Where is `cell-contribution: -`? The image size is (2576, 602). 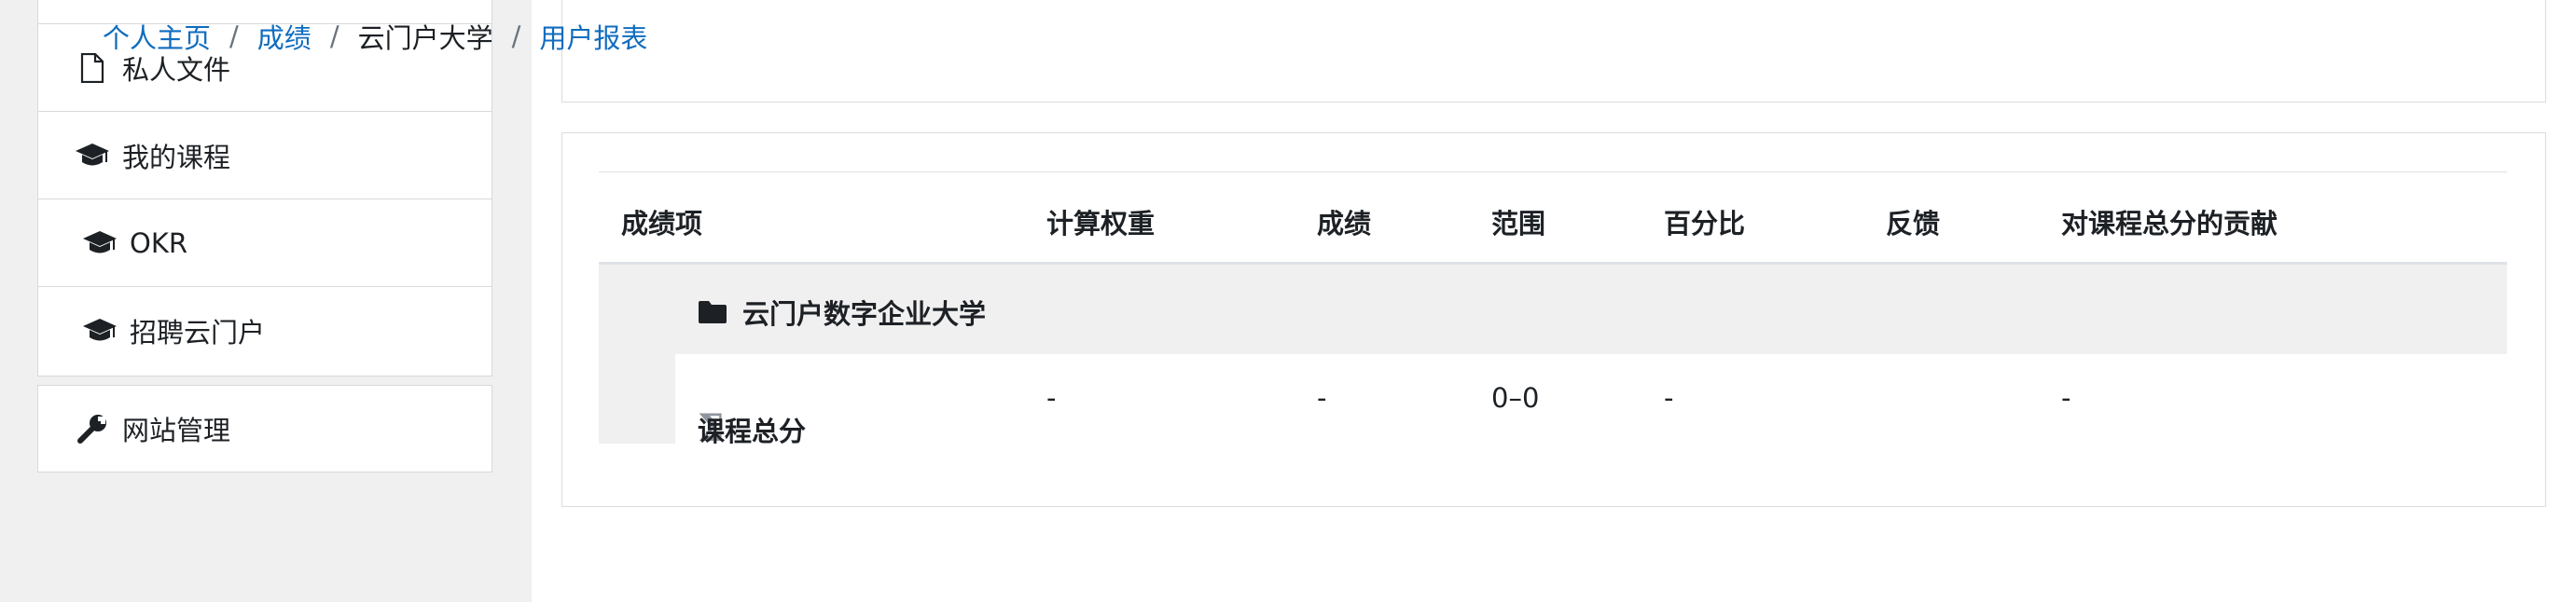 cell-contribution: - is located at coordinates (2066, 398).